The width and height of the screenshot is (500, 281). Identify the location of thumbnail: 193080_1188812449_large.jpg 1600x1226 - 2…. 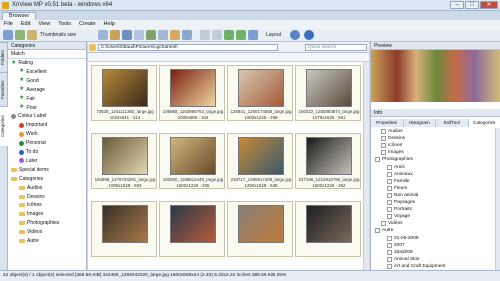
(192, 161).